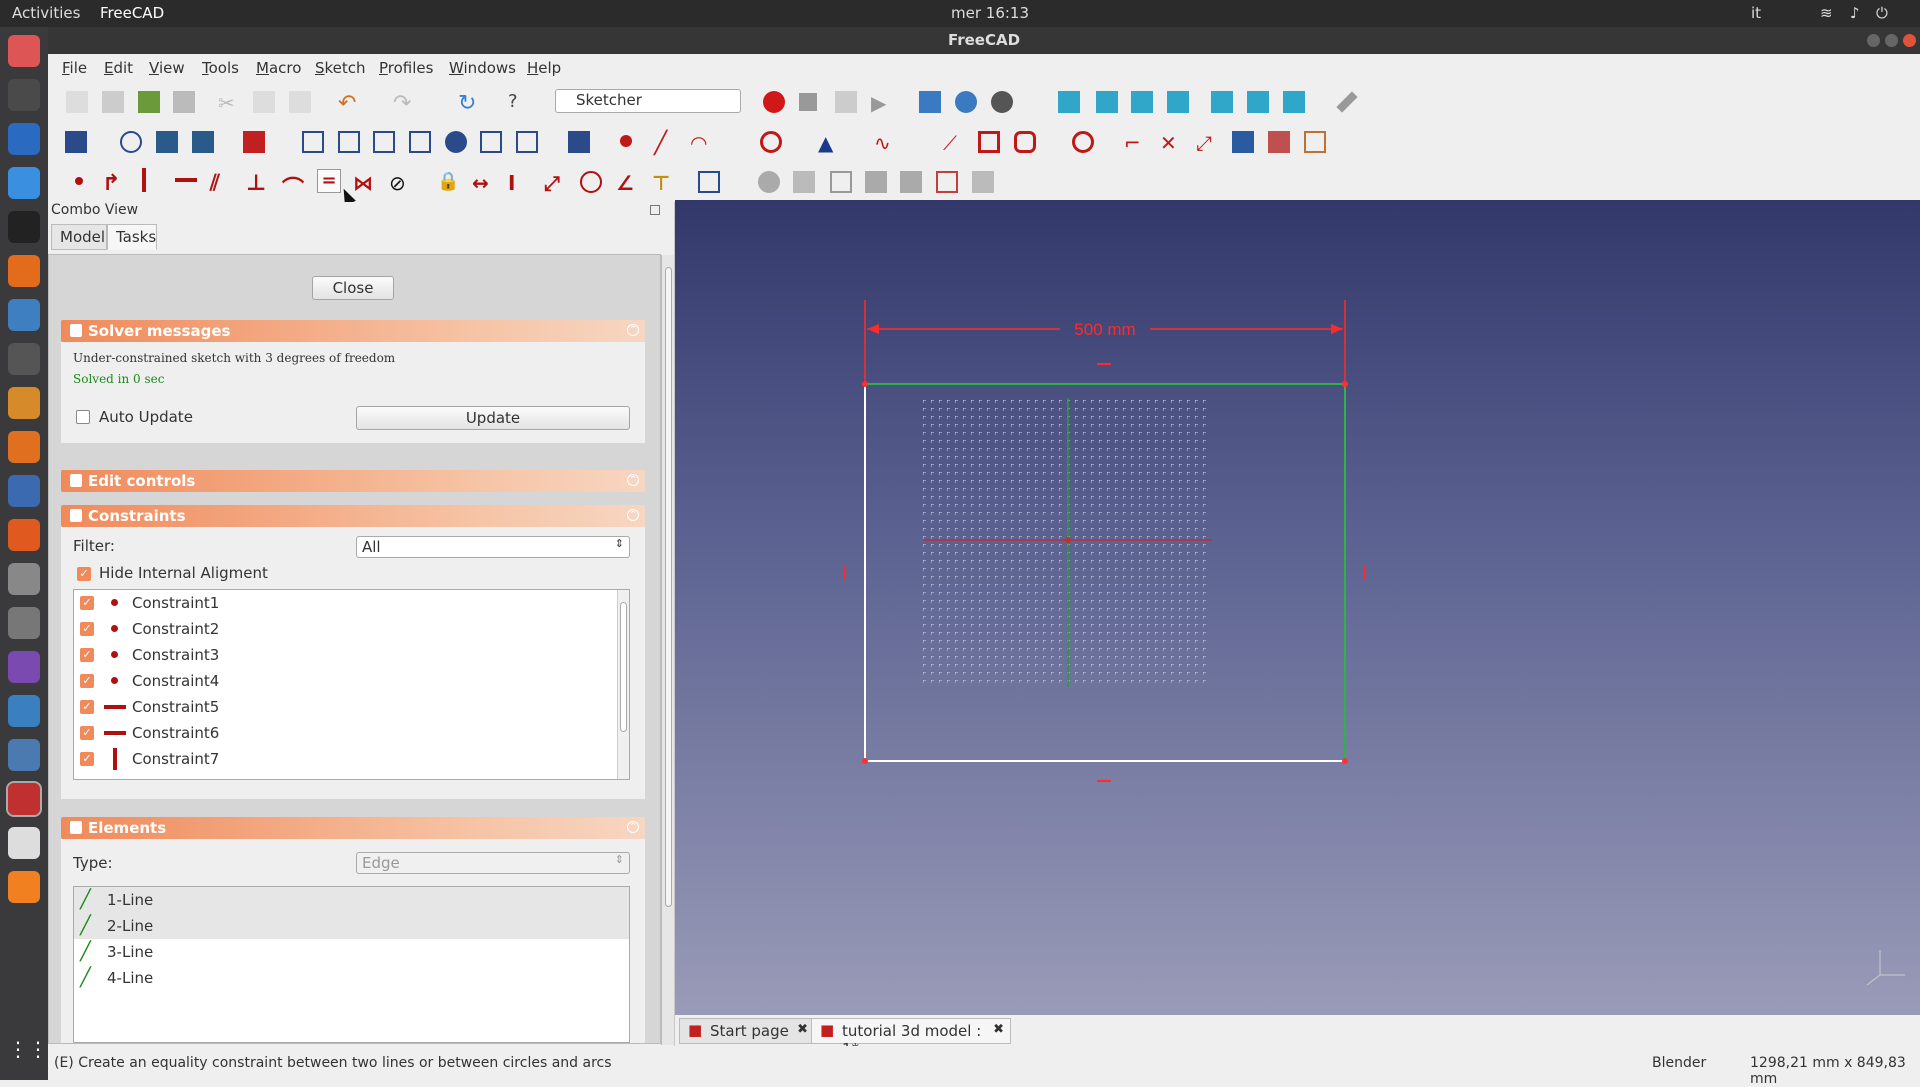 The image size is (1920, 1087). What do you see at coordinates (24, 95) in the screenshot?
I see `inkscape-icon` at bounding box center [24, 95].